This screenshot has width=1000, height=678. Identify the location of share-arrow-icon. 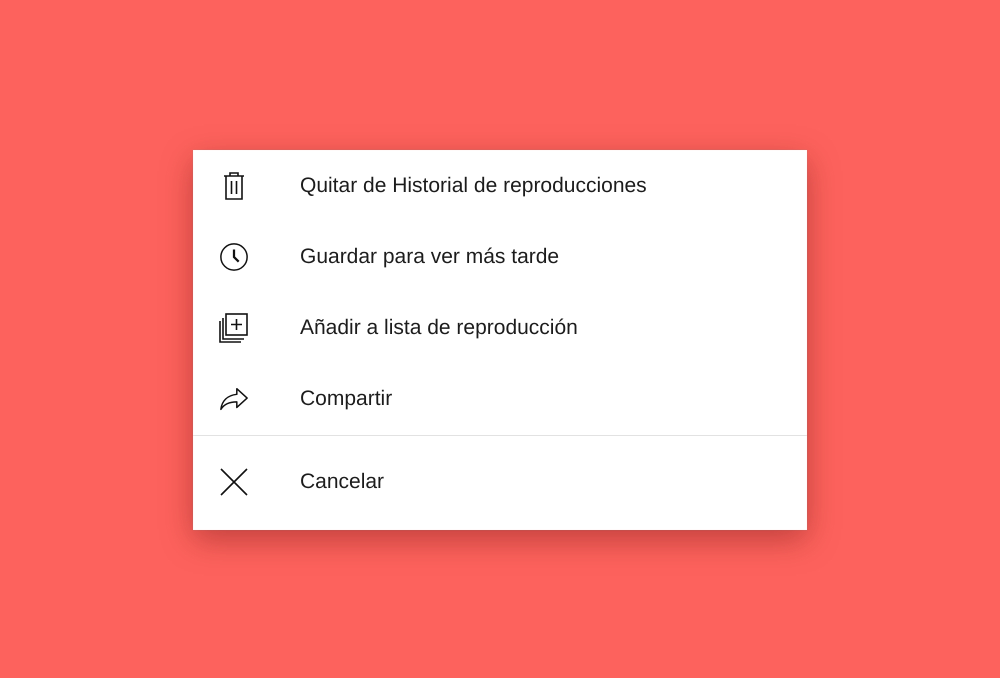
(234, 399).